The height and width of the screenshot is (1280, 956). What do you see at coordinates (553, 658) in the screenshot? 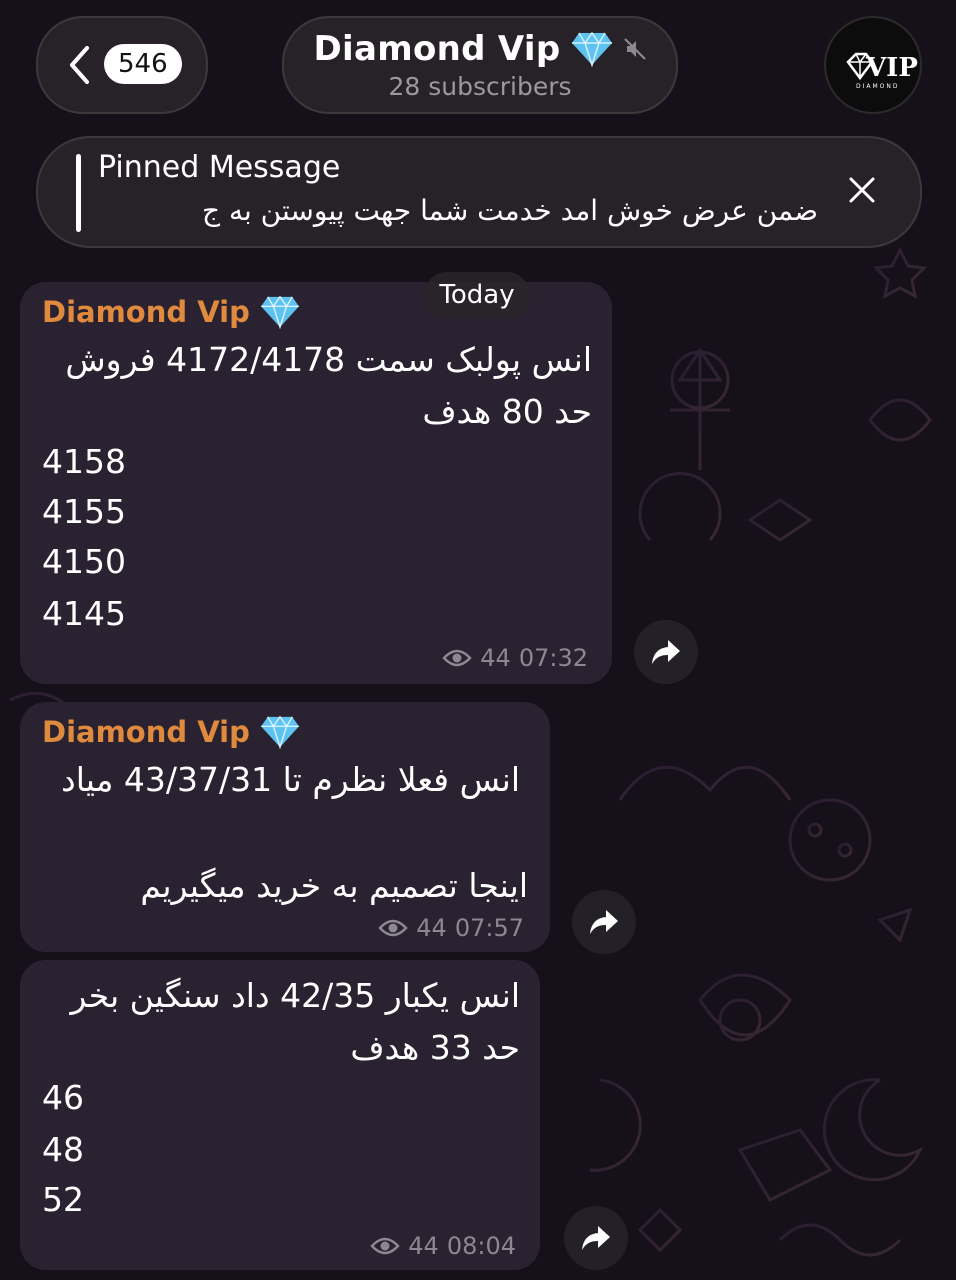
I see `message-time: 07:32` at bounding box center [553, 658].